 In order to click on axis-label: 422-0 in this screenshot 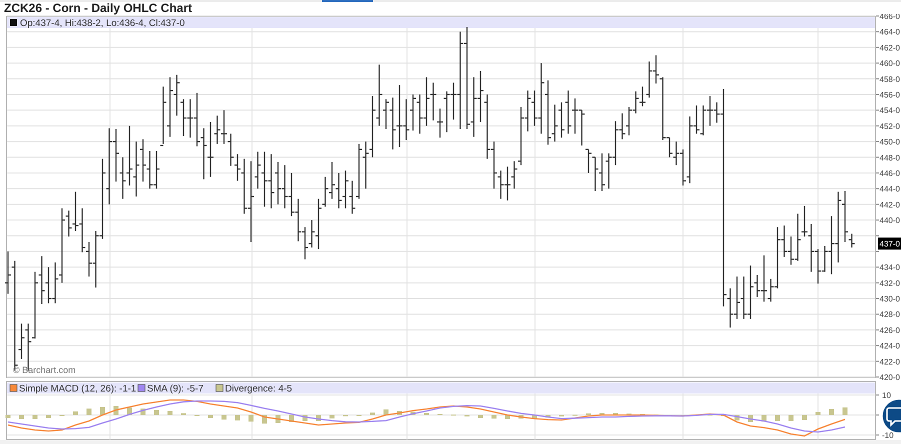, I will do `click(890, 361)`.